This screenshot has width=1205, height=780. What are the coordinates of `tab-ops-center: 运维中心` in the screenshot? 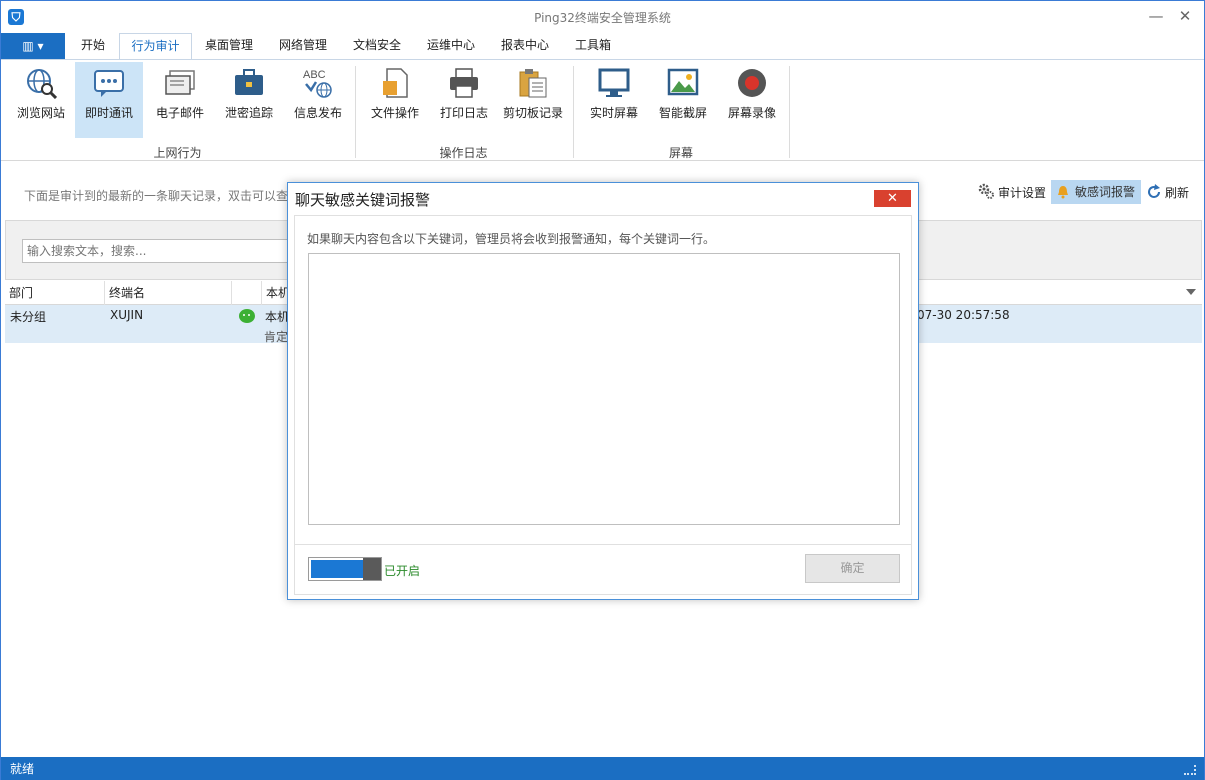 It's located at (451, 46).